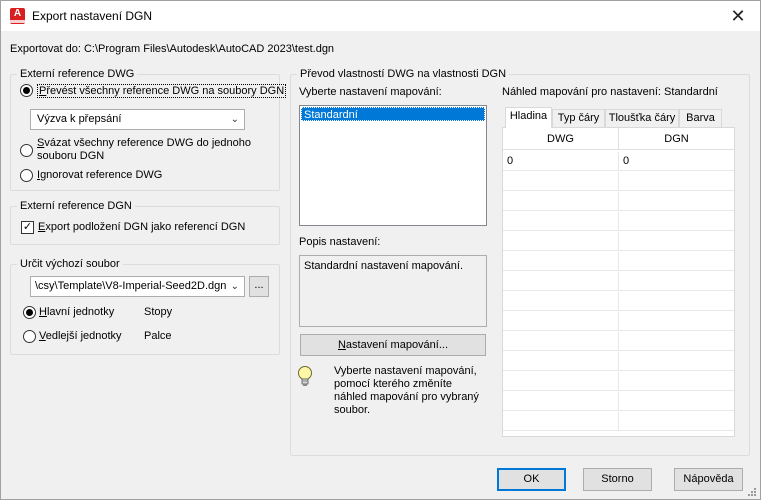  What do you see at coordinates (403, 74) in the screenshot?
I see `mapping-legend: Převod vlastností DWG na vlastnosti DGN` at bounding box center [403, 74].